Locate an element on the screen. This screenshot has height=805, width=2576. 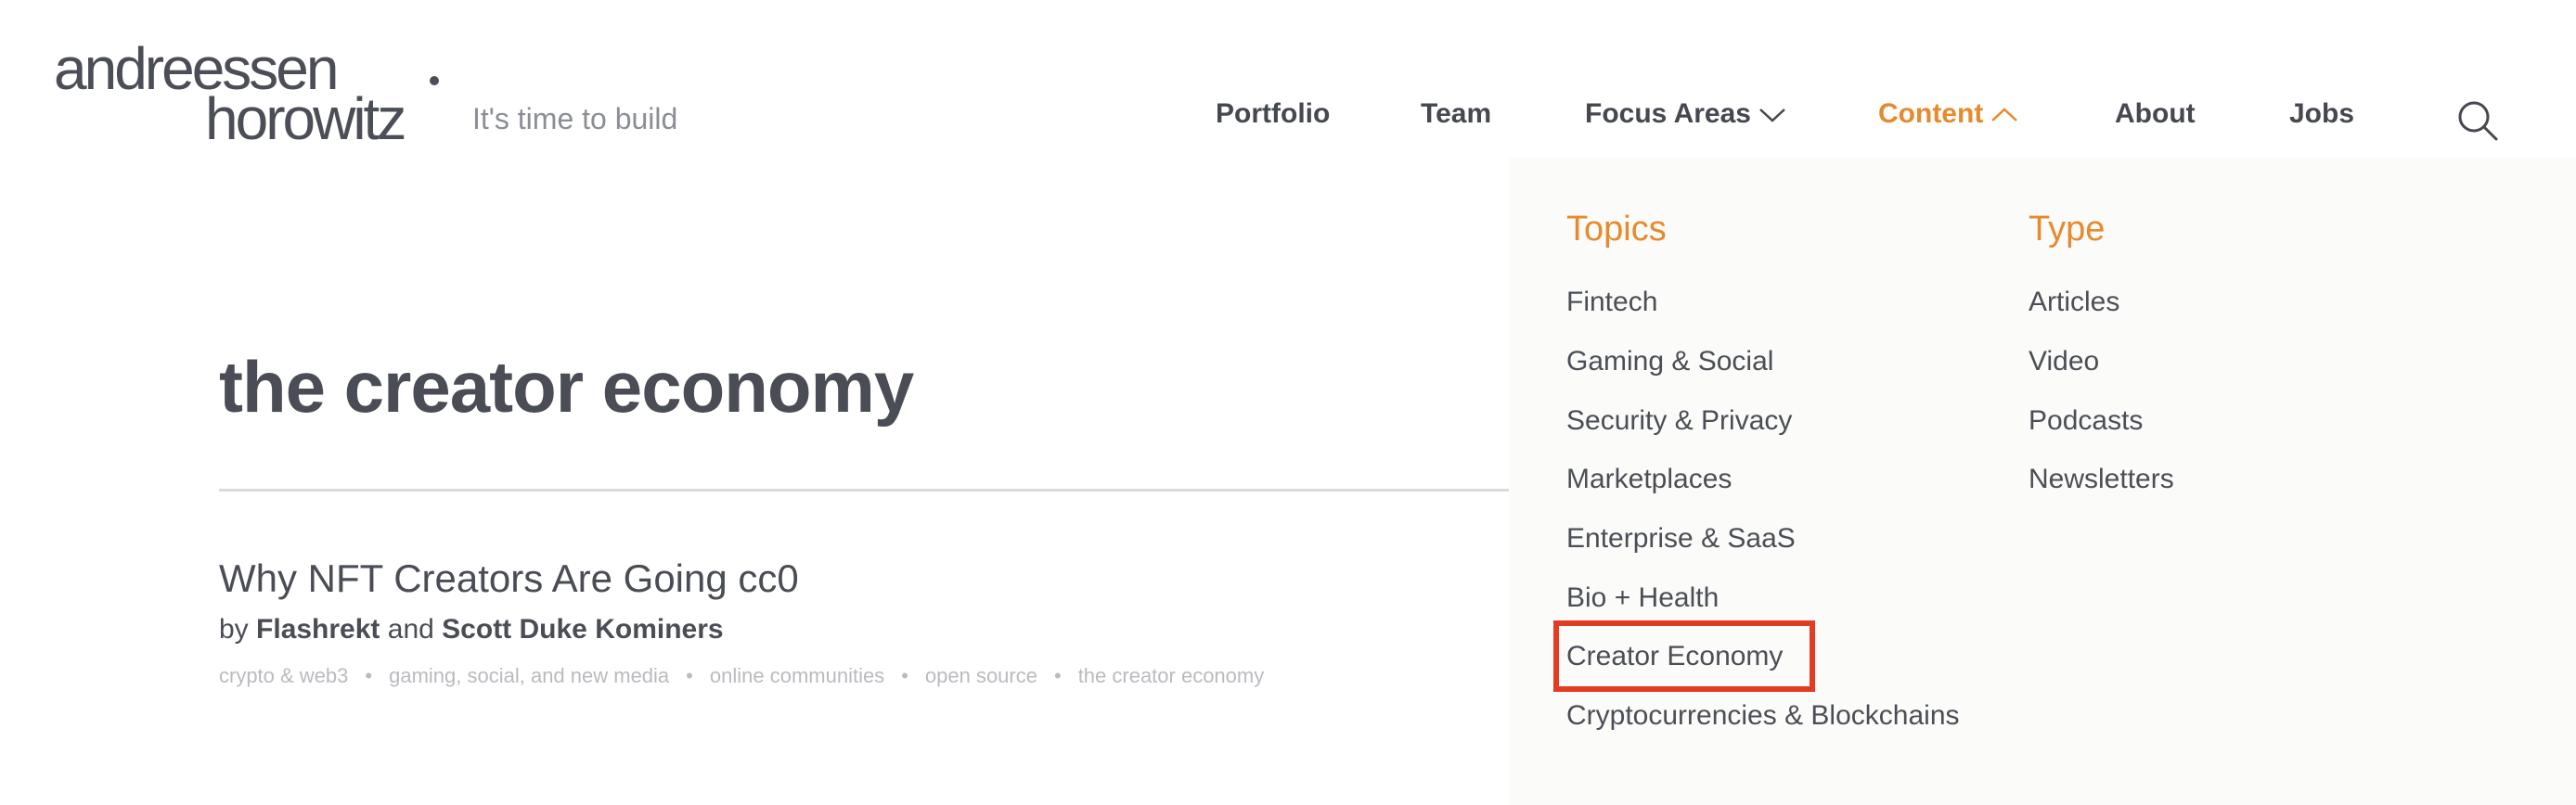
nav-content: Content is located at coordinates (1948, 114).